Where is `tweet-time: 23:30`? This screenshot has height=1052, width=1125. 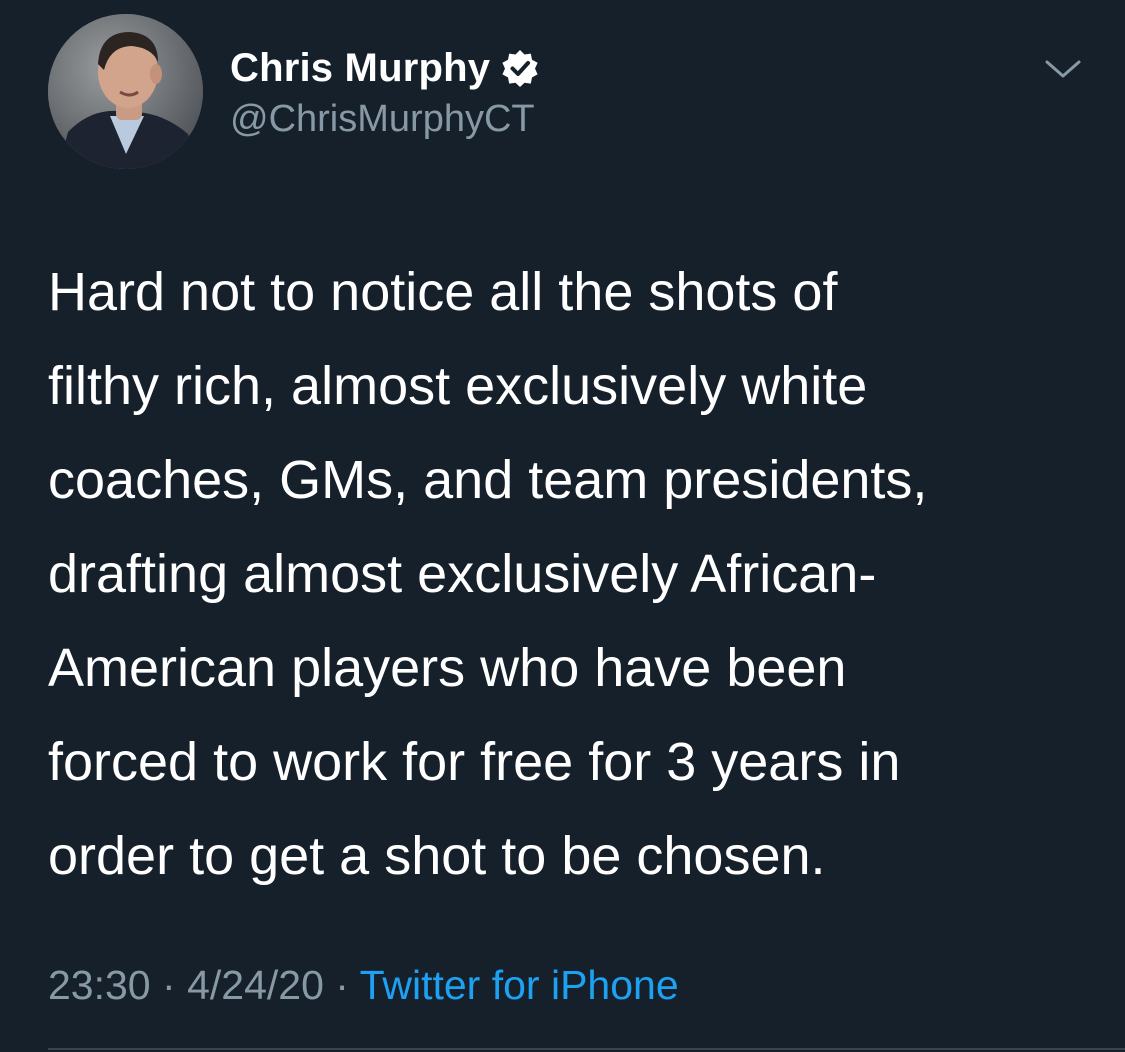 tweet-time: 23:30 is located at coordinates (99, 985).